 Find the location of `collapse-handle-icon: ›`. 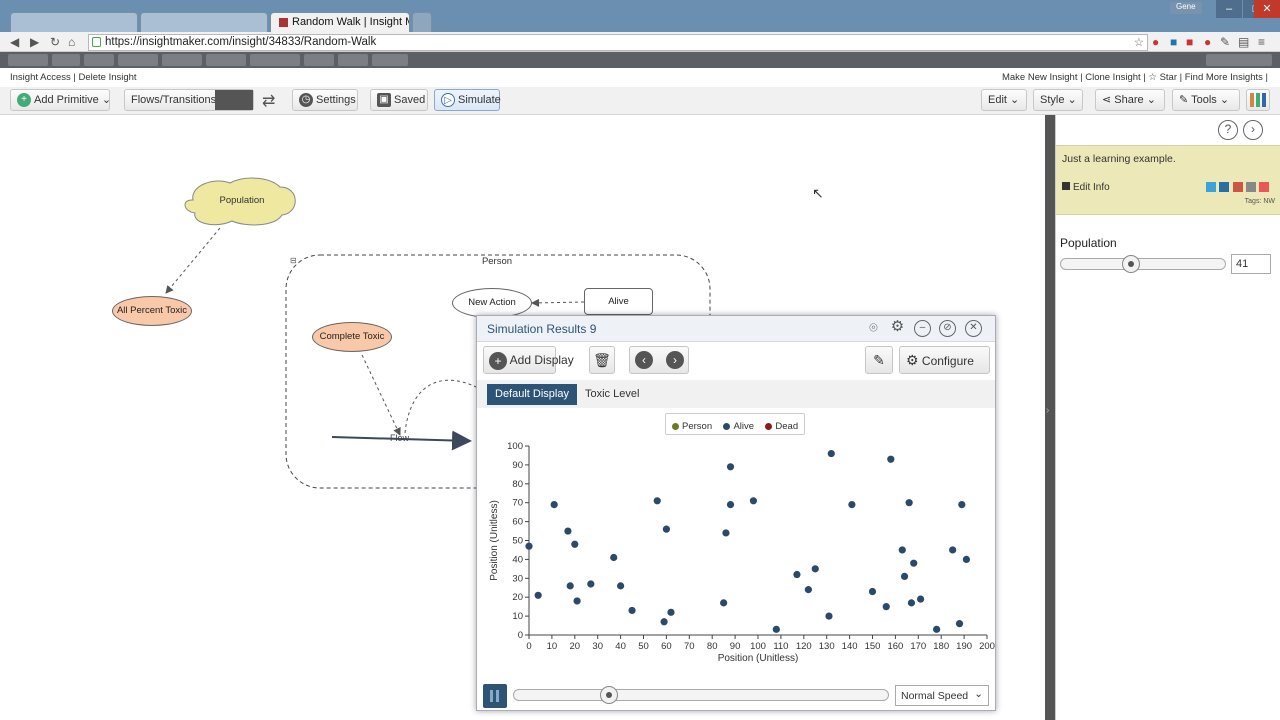

collapse-handle-icon: › is located at coordinates (1047, 410).